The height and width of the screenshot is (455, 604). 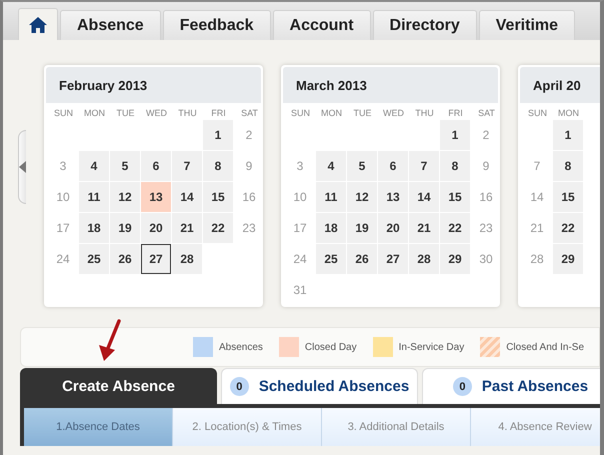 I want to click on legend-label: Absences, so click(x=241, y=347).